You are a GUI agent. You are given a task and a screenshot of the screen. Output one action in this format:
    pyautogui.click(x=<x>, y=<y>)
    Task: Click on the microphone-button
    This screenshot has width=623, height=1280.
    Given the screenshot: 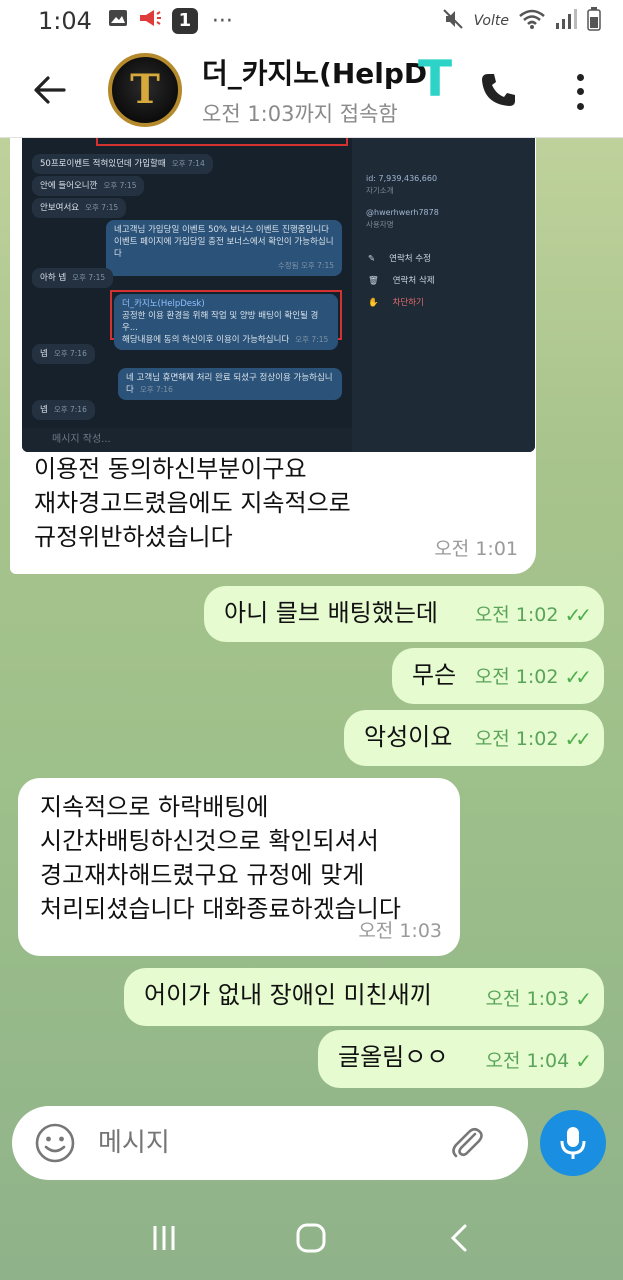 What is the action you would take?
    pyautogui.click(x=573, y=1143)
    